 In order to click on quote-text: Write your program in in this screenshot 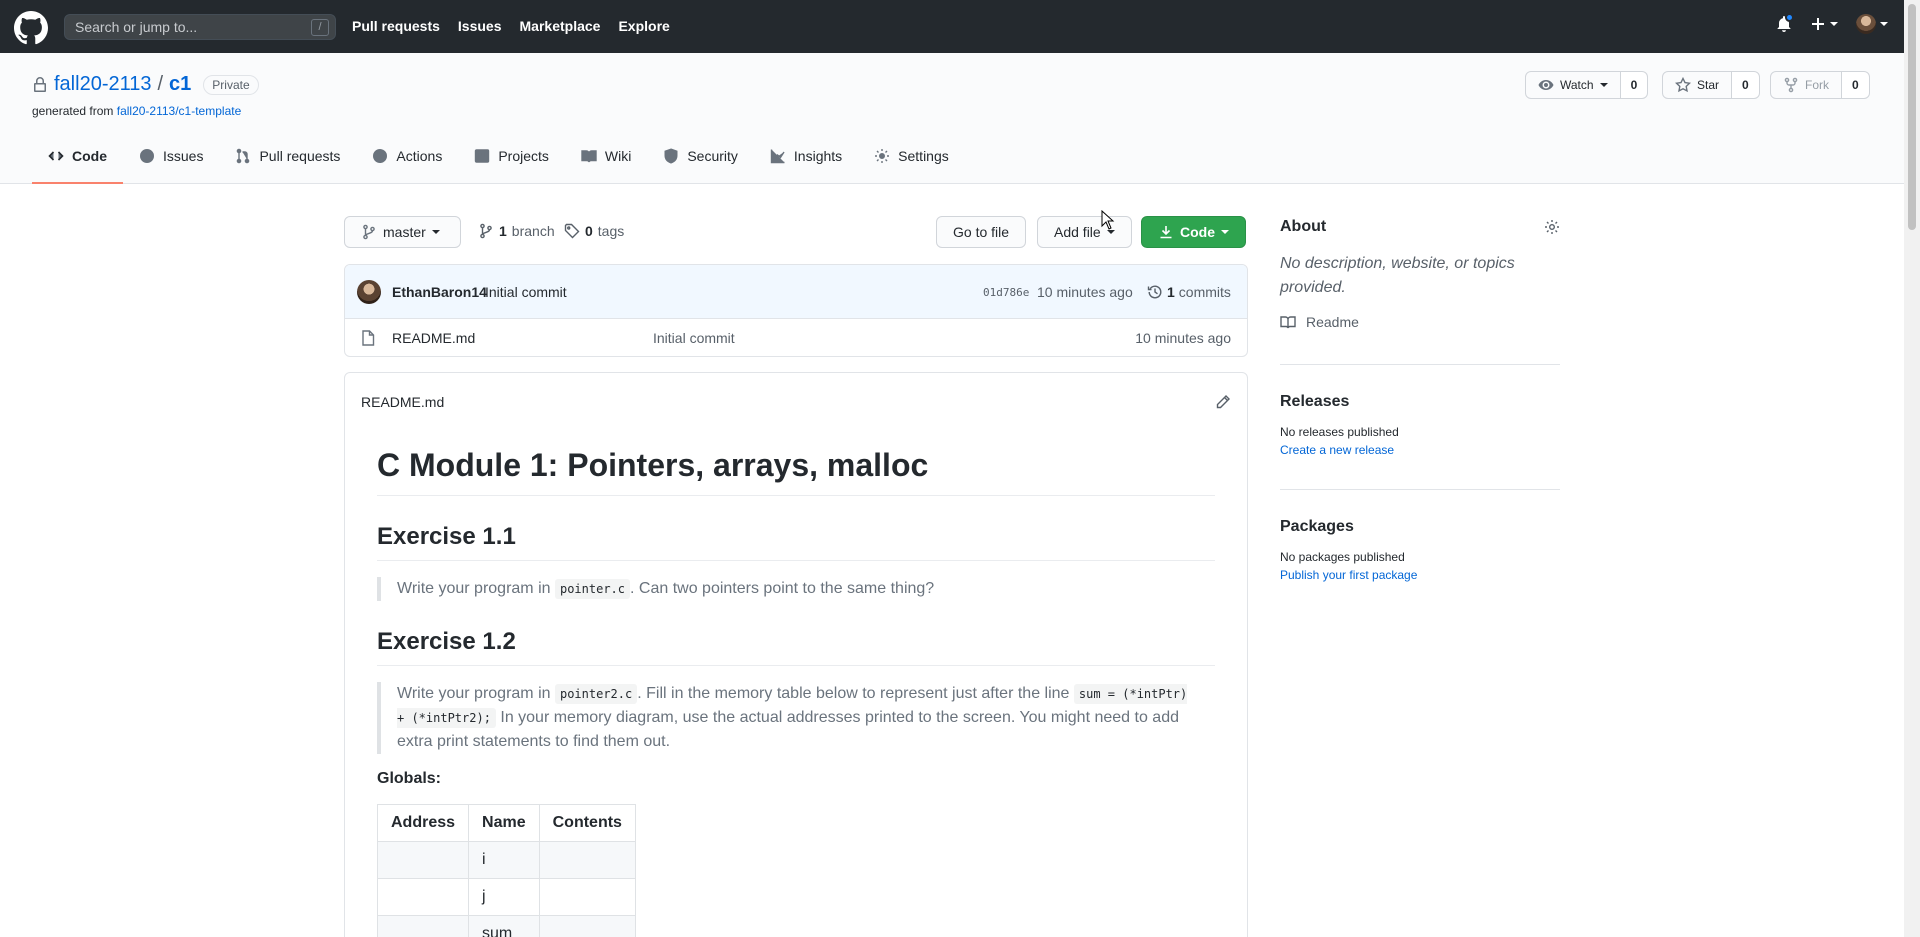, I will do `click(476, 588)`.